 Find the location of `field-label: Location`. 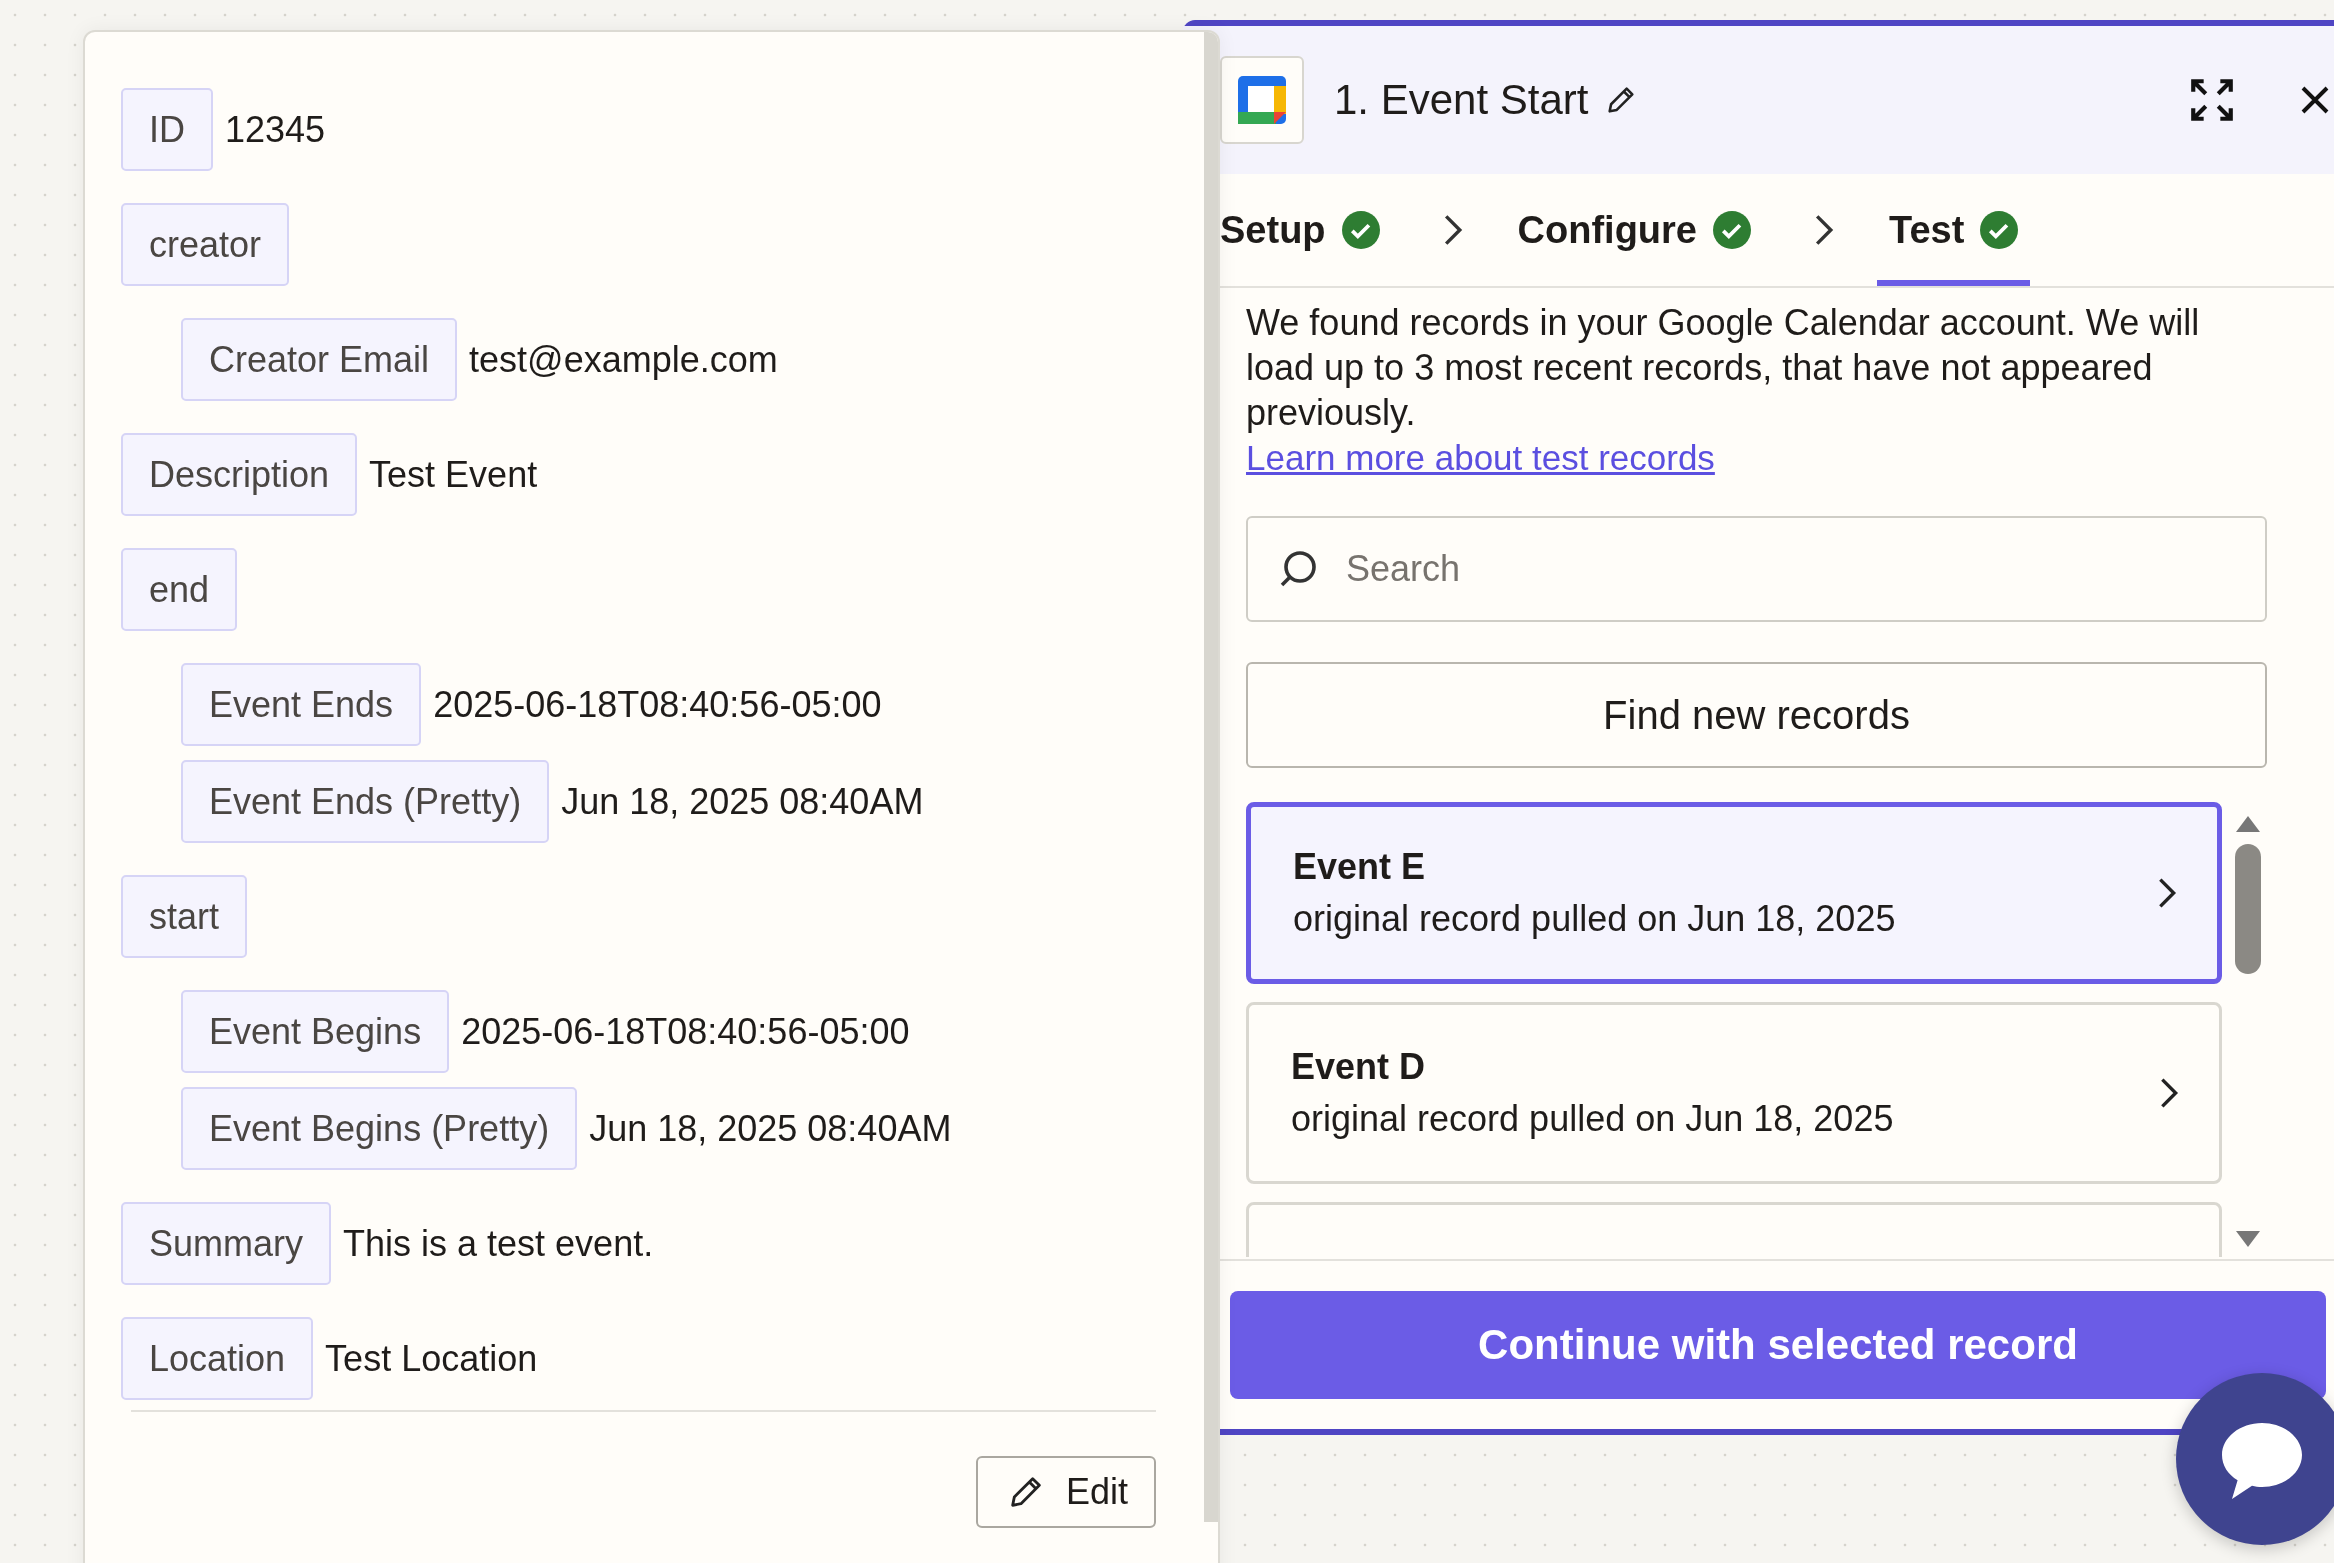

field-label: Location is located at coordinates (217, 1358).